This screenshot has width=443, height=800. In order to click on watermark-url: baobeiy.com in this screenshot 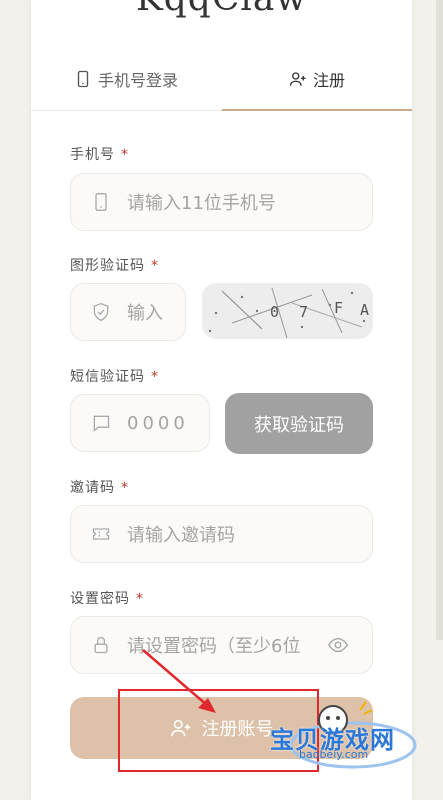, I will do `click(334, 754)`.